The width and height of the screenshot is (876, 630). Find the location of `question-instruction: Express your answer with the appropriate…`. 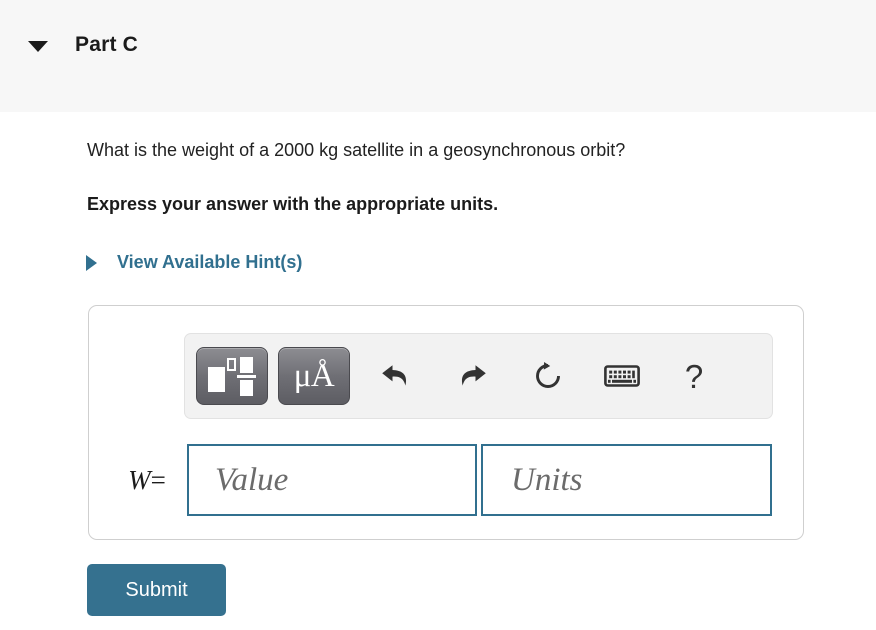

question-instruction: Express your answer with the appropriate… is located at coordinates (293, 204).